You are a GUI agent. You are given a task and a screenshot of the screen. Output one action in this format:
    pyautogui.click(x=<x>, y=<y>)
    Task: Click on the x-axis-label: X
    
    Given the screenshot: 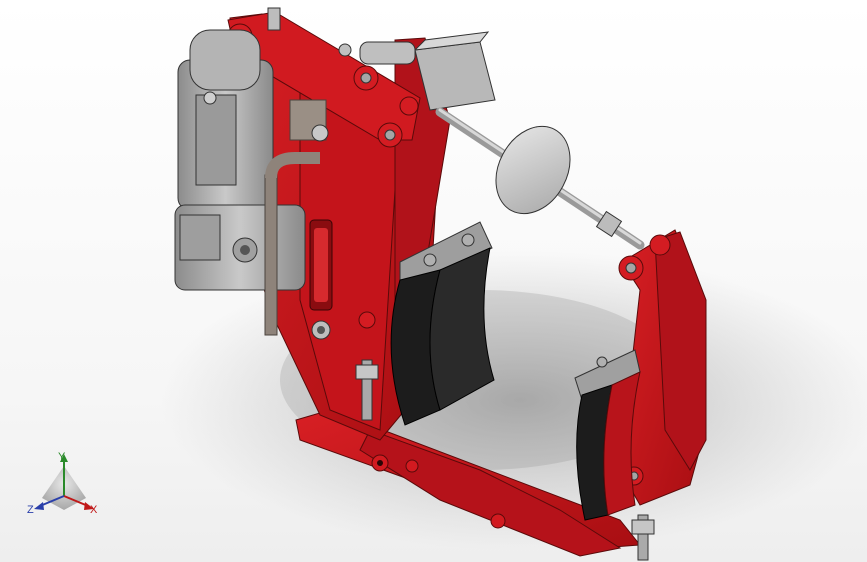 What is the action you would take?
    pyautogui.click(x=94, y=510)
    